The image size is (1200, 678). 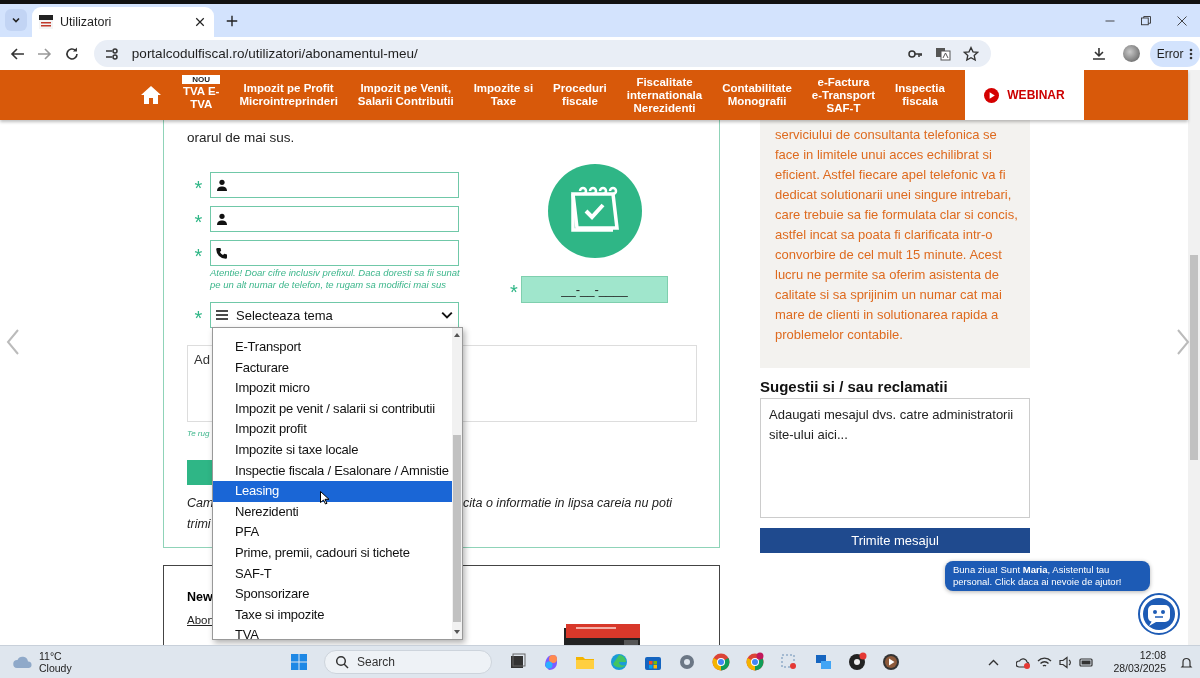 What do you see at coordinates (199, 503) in the screenshot?
I see `note-text: Cam` at bounding box center [199, 503].